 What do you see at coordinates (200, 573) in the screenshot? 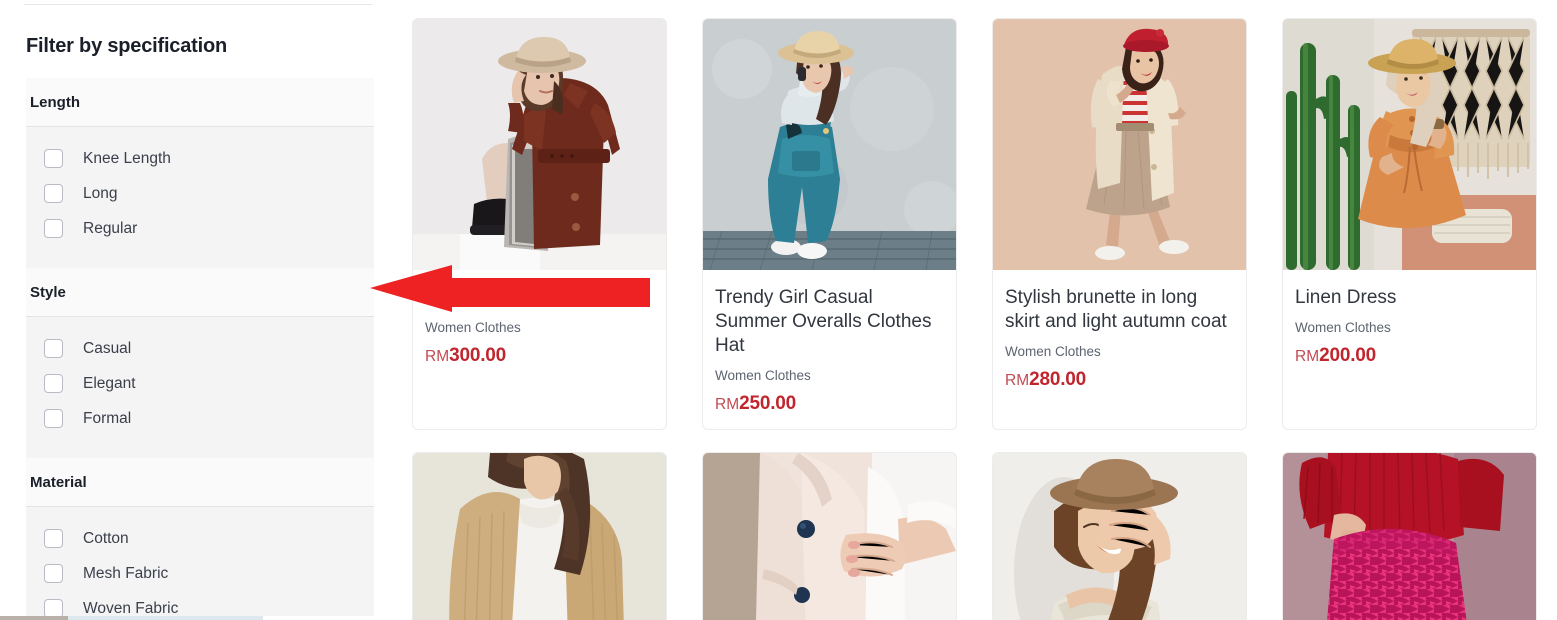
I see `filter-option-mesh-fabric: Mesh Fabric` at bounding box center [200, 573].